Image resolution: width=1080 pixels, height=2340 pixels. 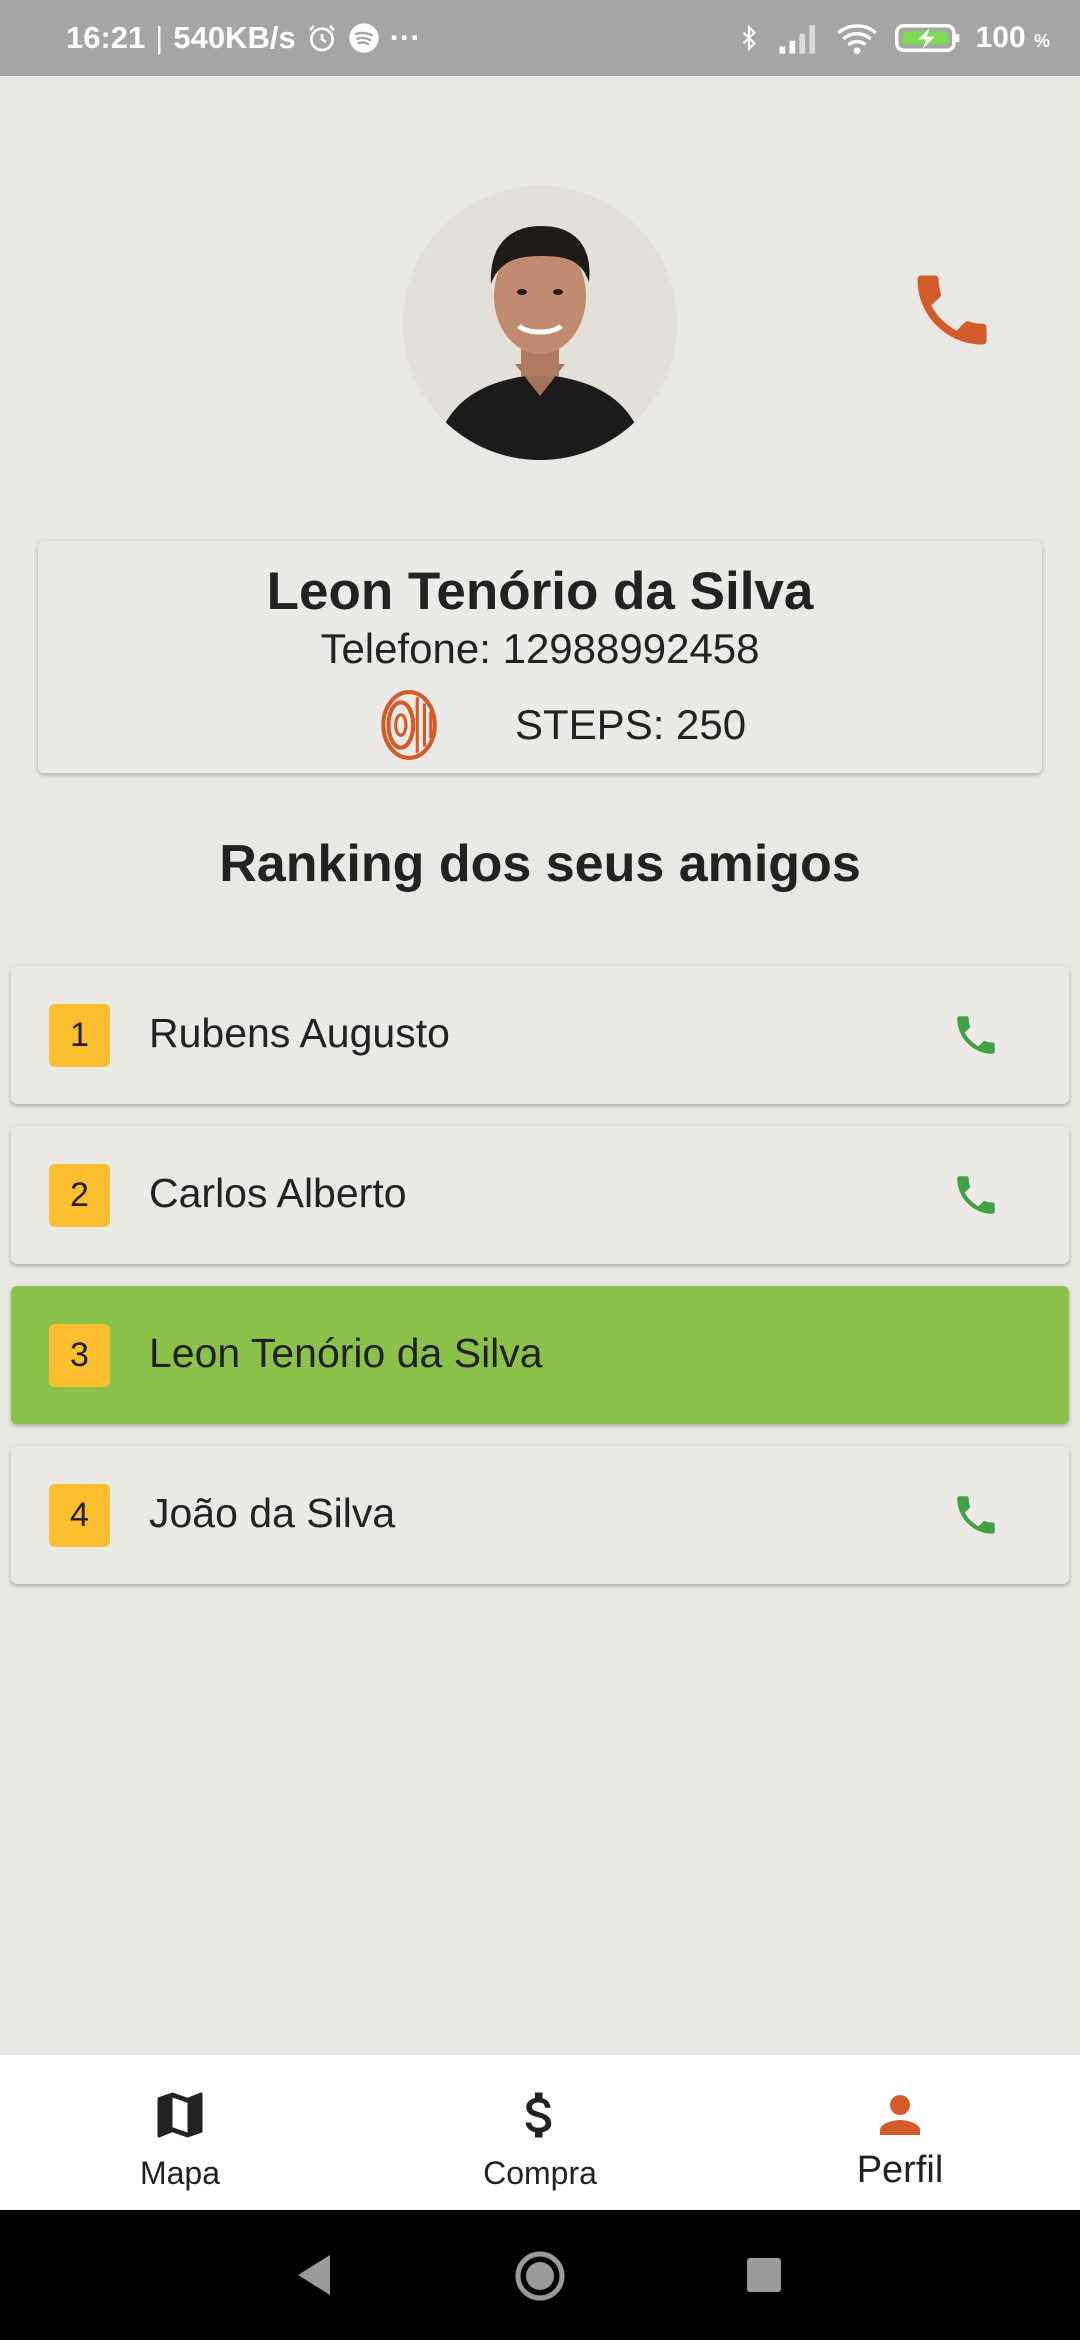 I want to click on avatar-image, so click(x=540, y=323).